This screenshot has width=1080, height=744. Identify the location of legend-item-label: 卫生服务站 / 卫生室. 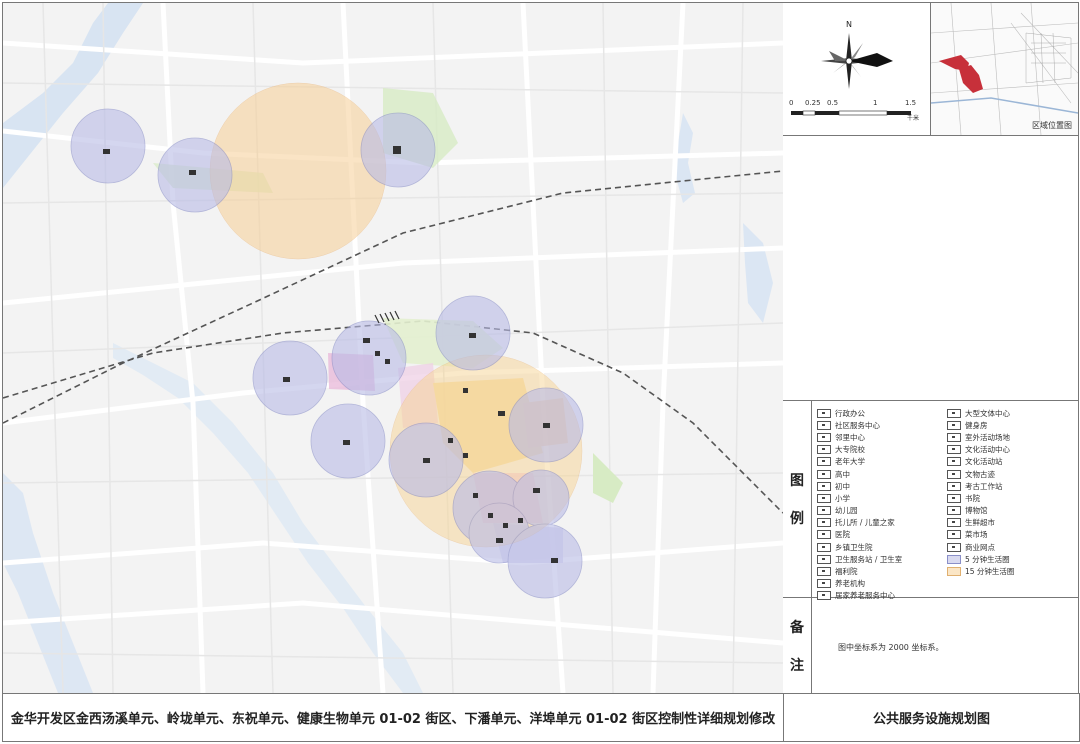
(869, 559).